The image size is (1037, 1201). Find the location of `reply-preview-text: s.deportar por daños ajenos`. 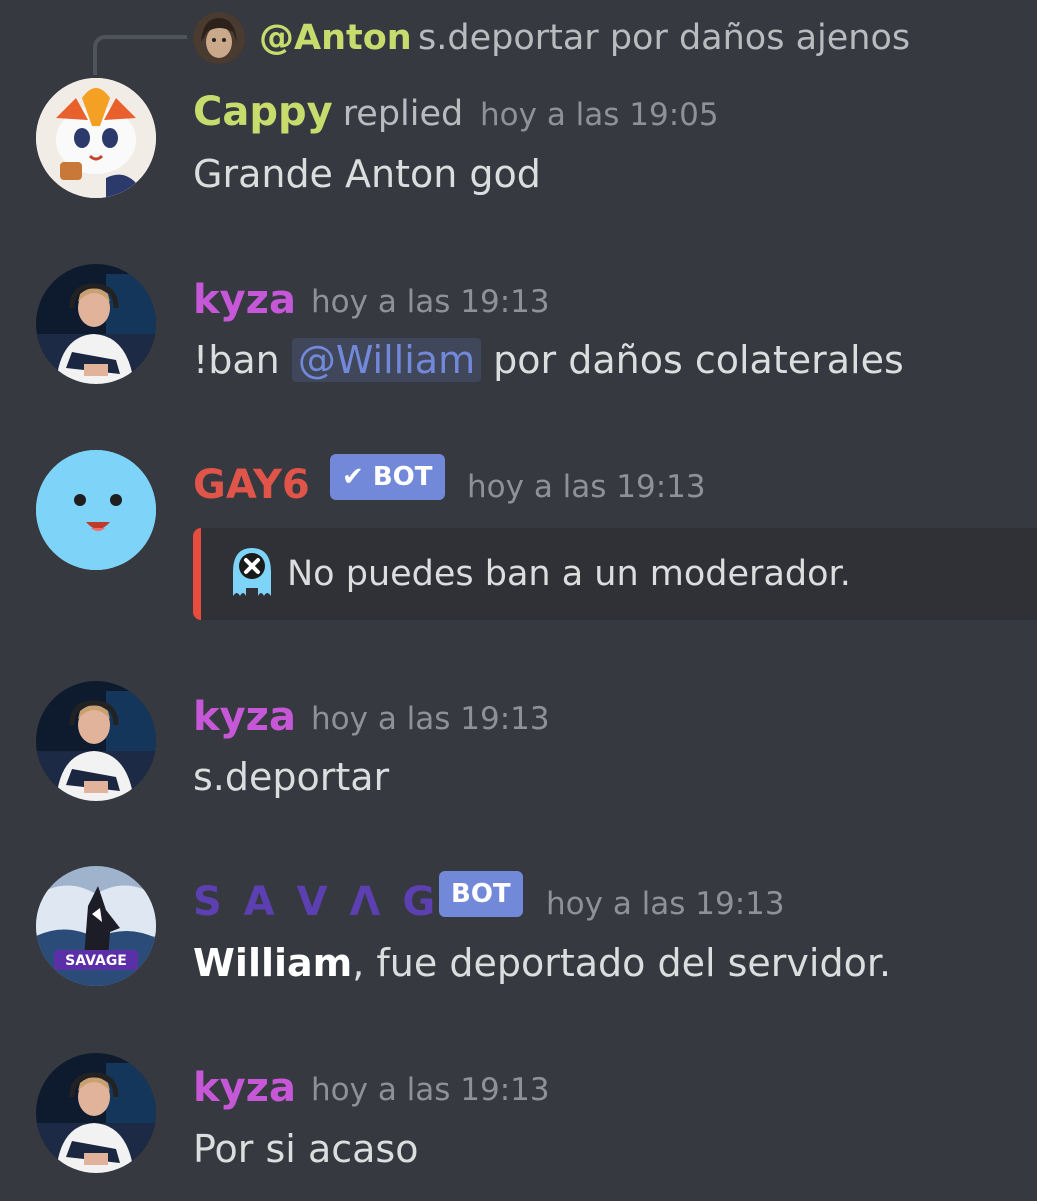

reply-preview-text: s.deportar por daños ajenos is located at coordinates (664, 38).